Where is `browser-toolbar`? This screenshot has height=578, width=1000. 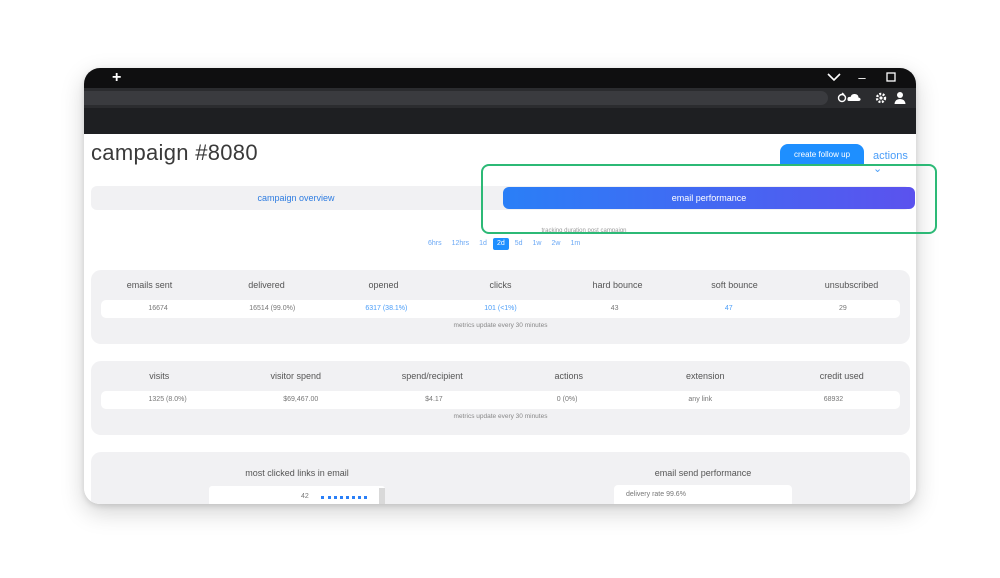
browser-toolbar is located at coordinates (500, 98).